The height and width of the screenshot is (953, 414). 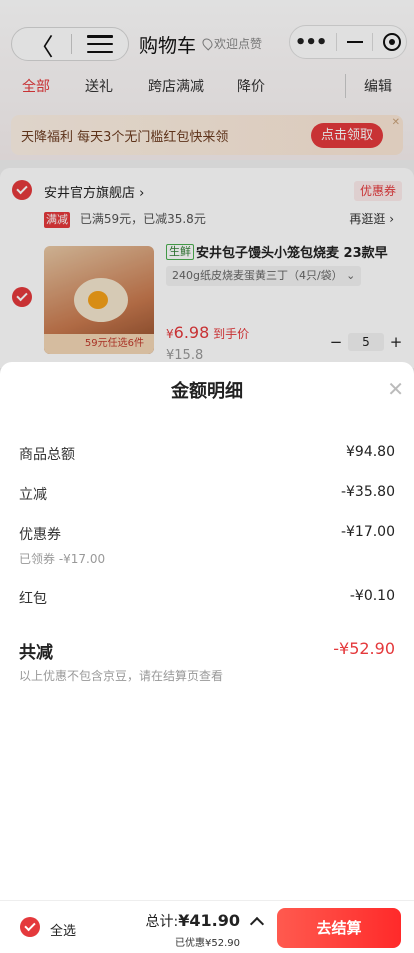 I want to click on total-price: 总计:¥41.90, so click(x=193, y=921).